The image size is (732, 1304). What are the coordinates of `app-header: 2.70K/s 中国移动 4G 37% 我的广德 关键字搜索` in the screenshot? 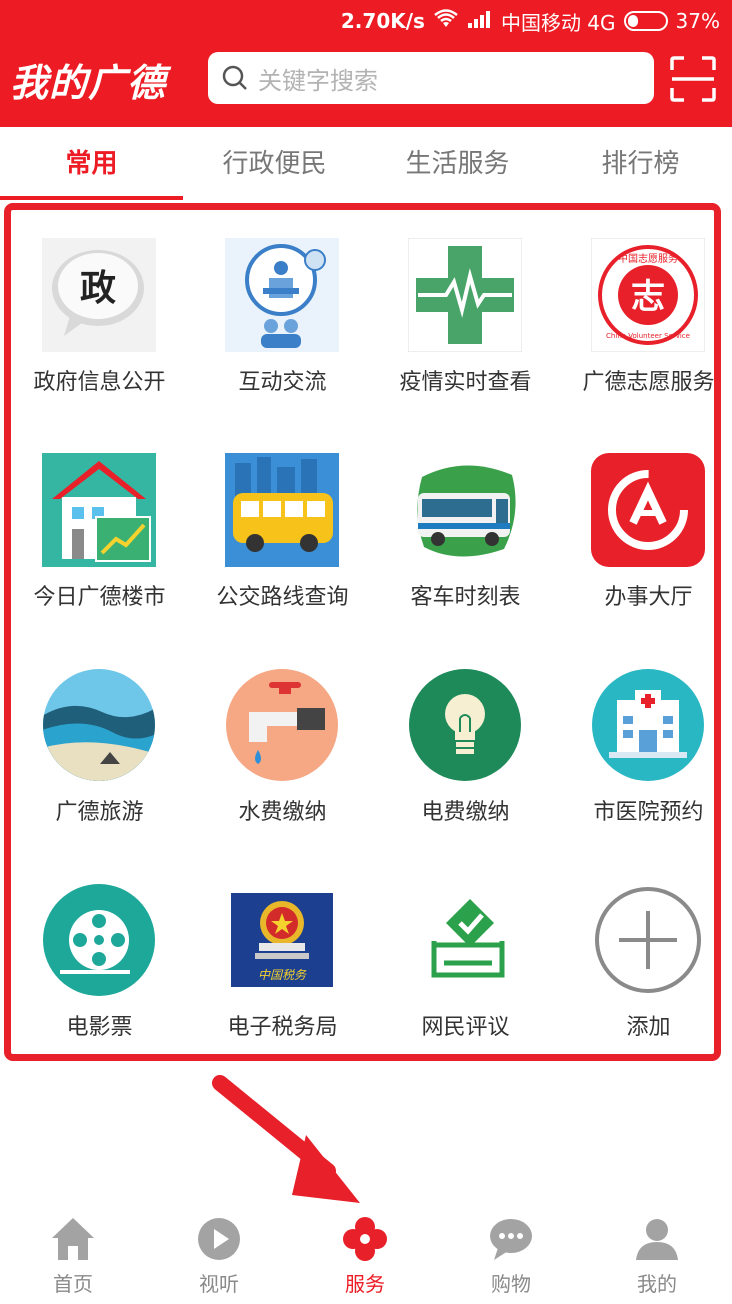 It's located at (366, 63).